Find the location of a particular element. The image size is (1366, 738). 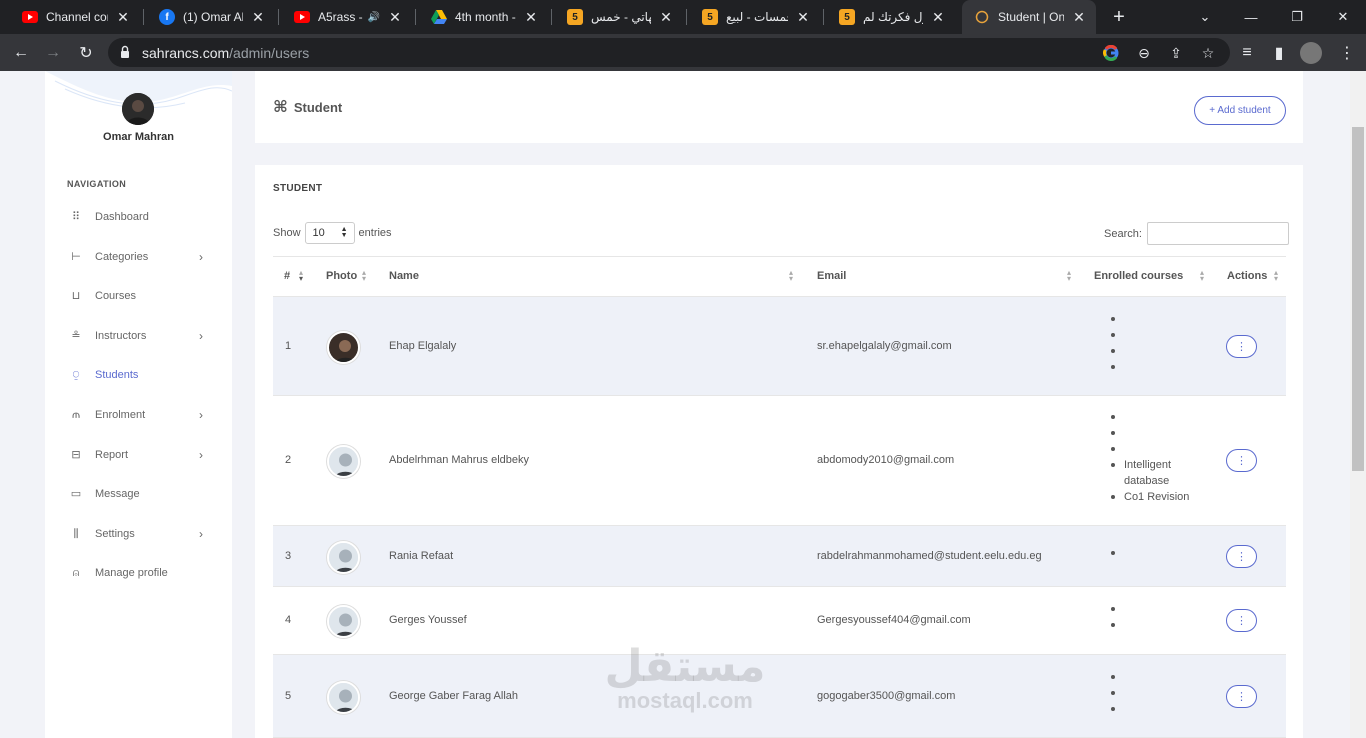

column-header-actions: Actions is located at coordinates (1247, 276).